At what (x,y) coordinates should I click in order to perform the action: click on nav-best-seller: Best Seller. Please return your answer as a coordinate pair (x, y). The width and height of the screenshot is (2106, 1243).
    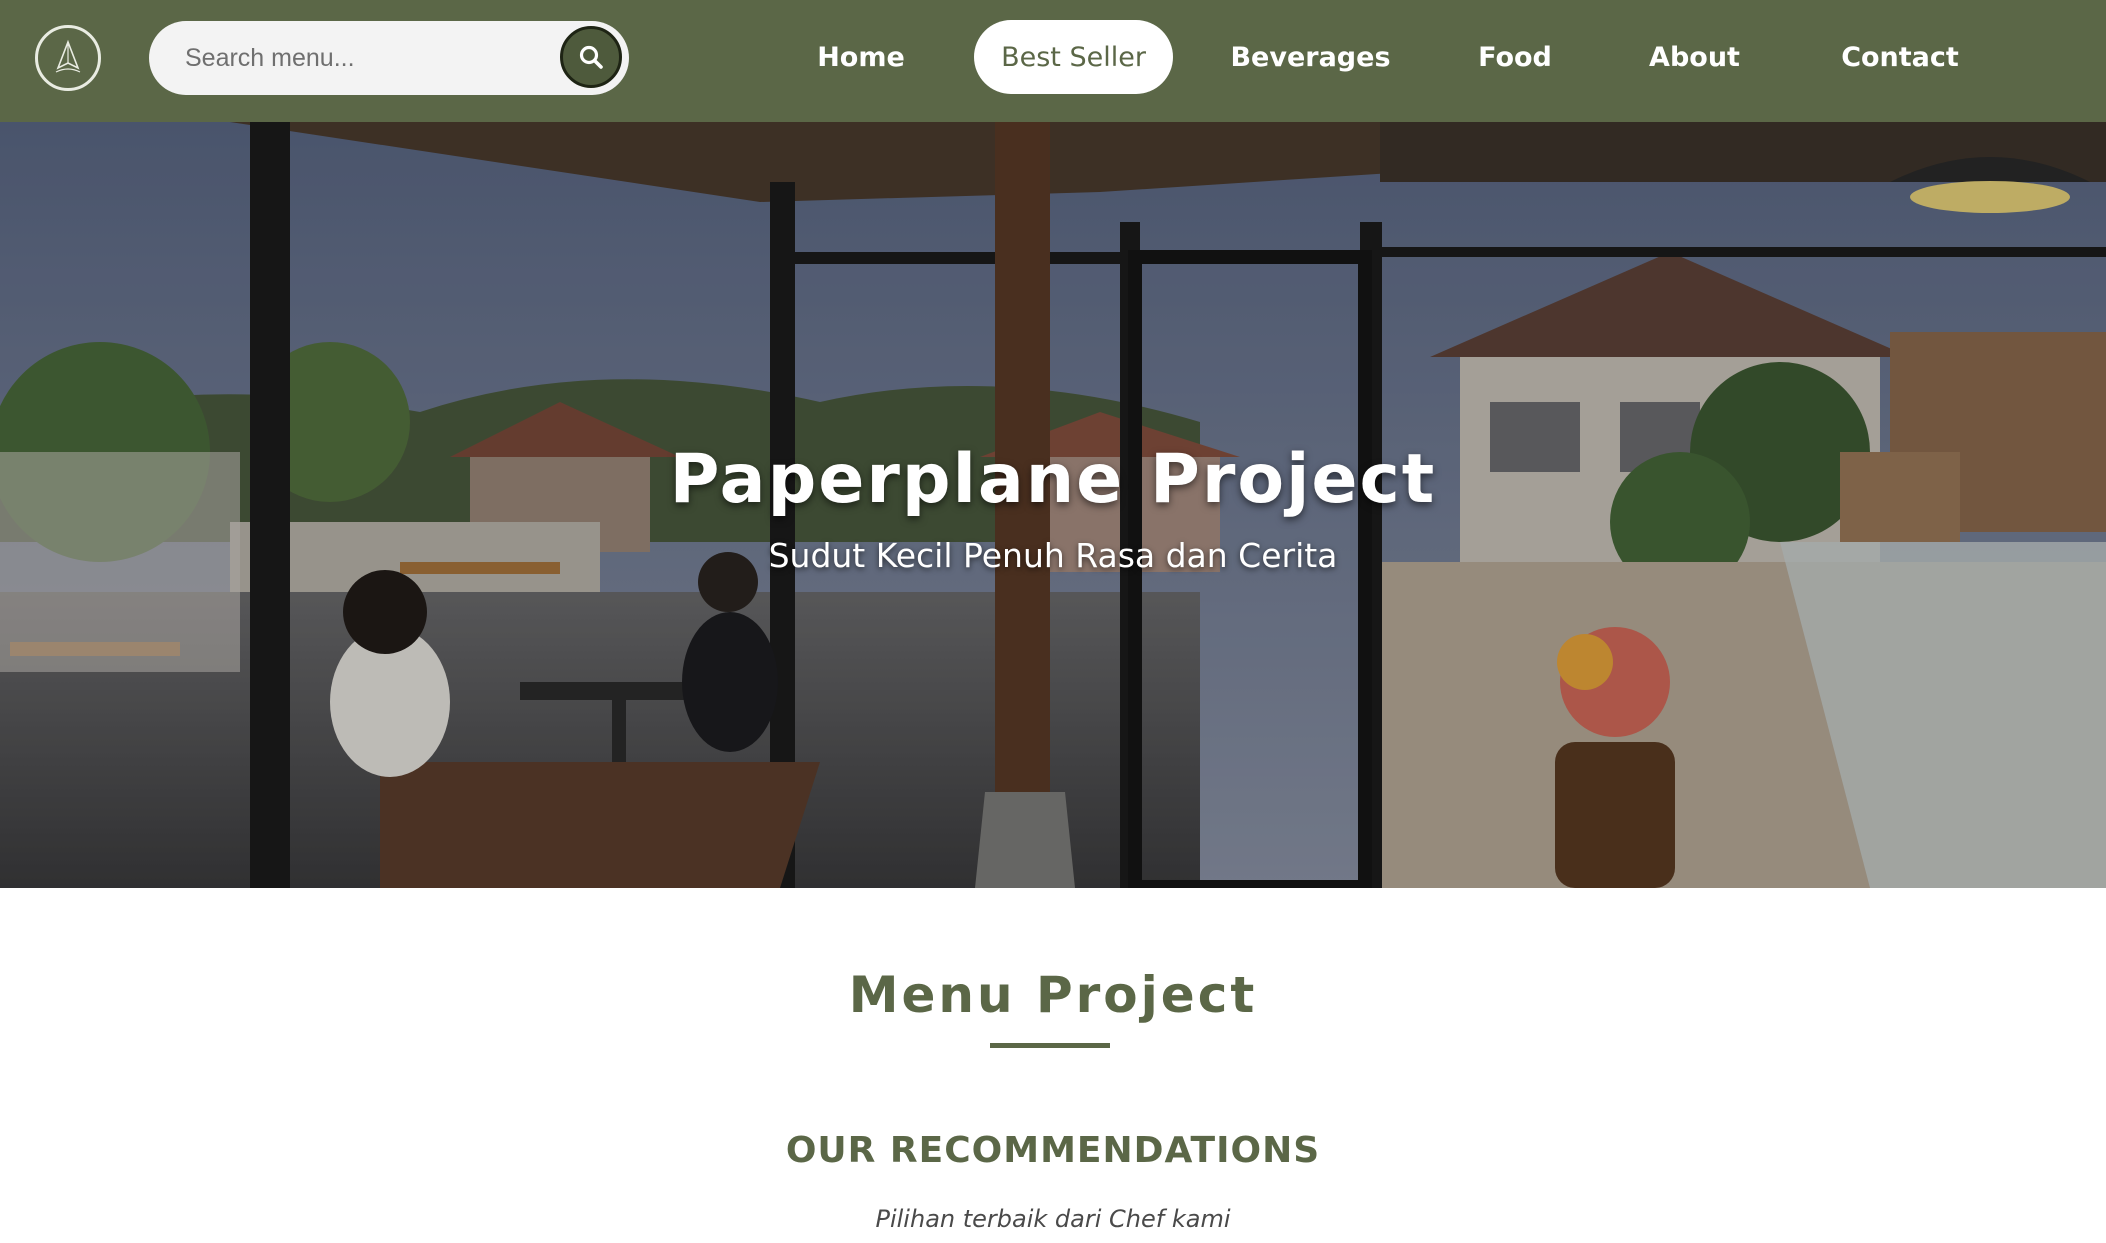
    Looking at the image, I should click on (1073, 57).